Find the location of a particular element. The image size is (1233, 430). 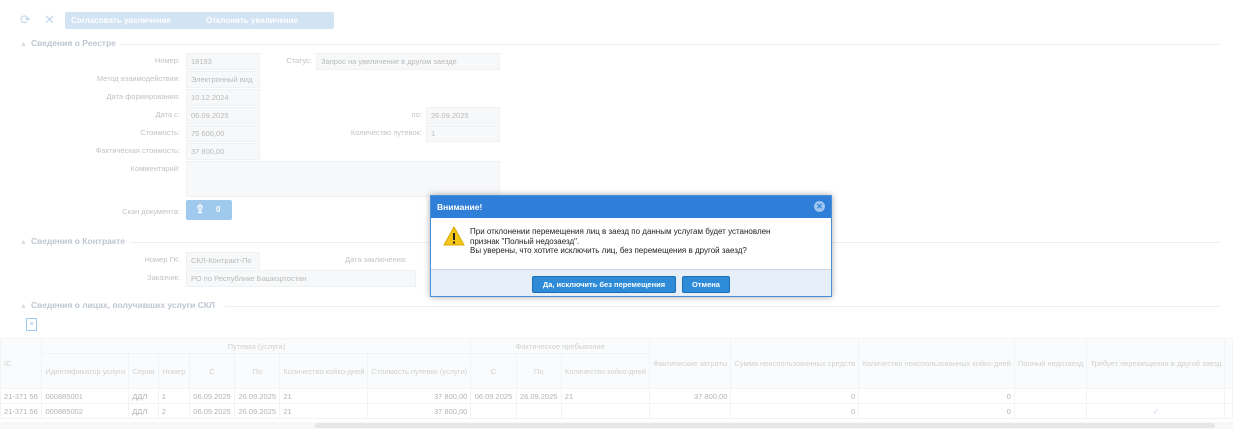

registry-legend-text: Сведения о Реестре is located at coordinates (73, 43).